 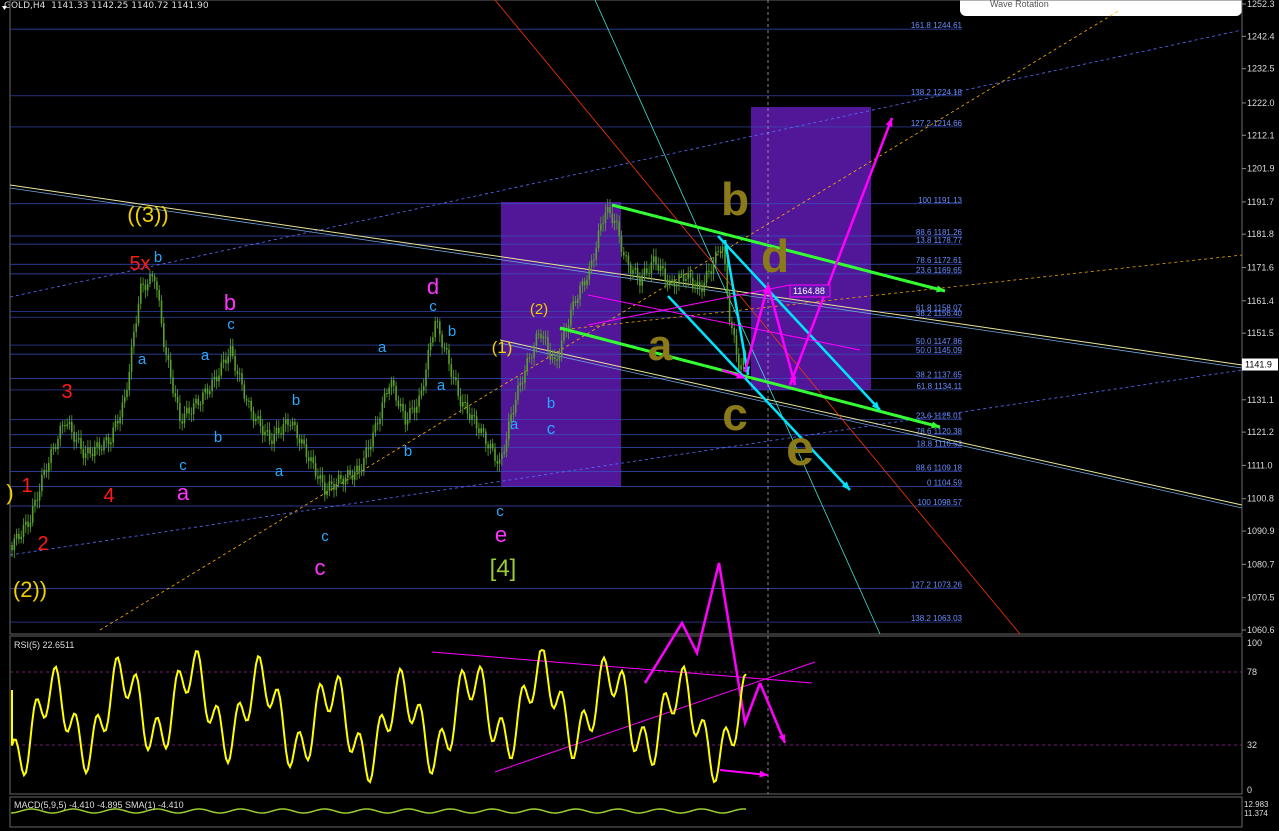 I want to click on macd-tick-label: 12.983, so click(x=1256, y=804).